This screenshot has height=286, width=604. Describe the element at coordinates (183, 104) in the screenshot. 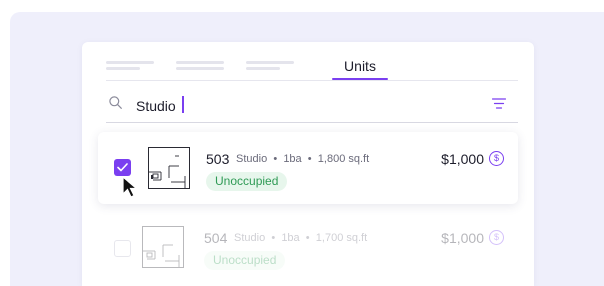

I see `text-caret` at that location.